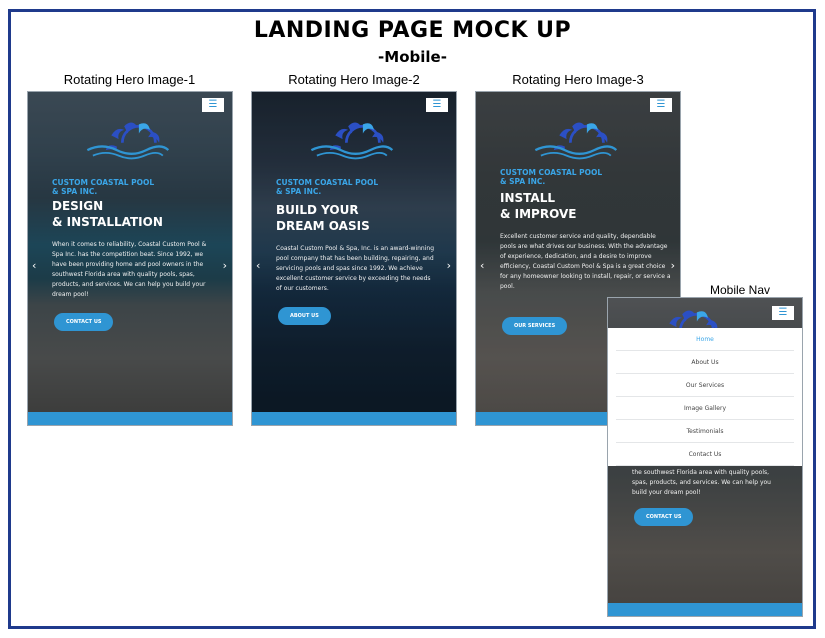  What do you see at coordinates (705, 362) in the screenshot?
I see `nav-item-about-us: About Us` at bounding box center [705, 362].